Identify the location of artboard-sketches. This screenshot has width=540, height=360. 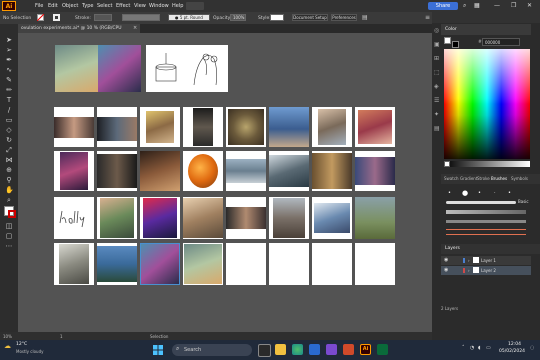
(187, 68).